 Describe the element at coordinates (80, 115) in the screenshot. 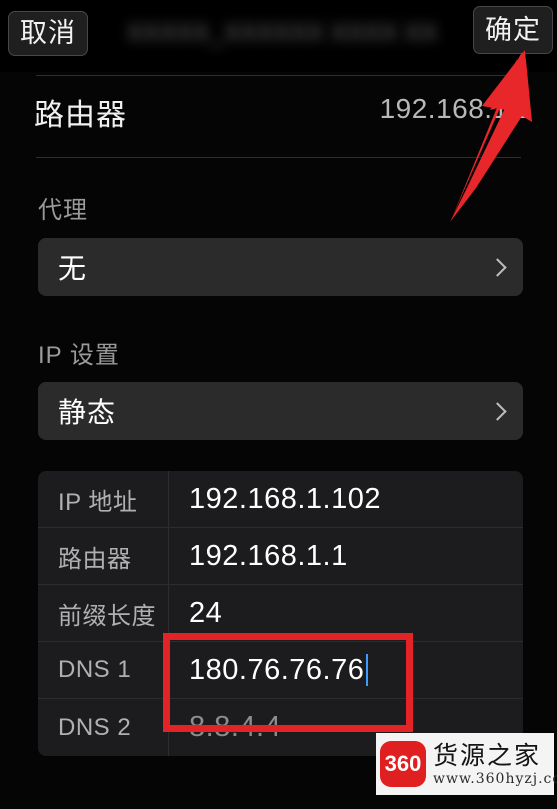

I see `router-summary-label: 路由器` at that location.